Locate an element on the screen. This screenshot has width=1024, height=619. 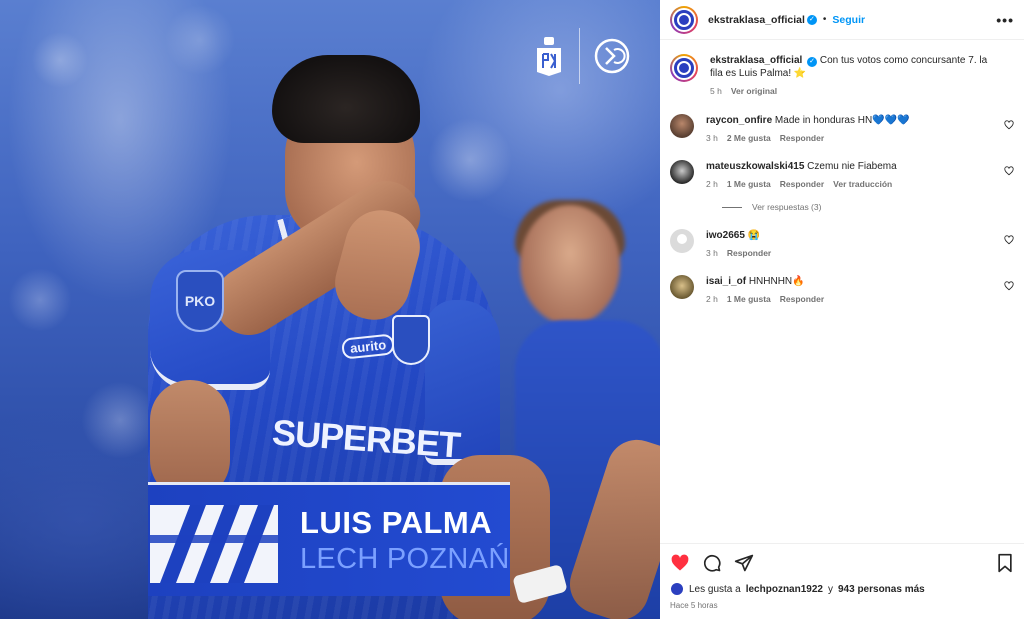
see-original-button: Ver original is located at coordinates (754, 91).